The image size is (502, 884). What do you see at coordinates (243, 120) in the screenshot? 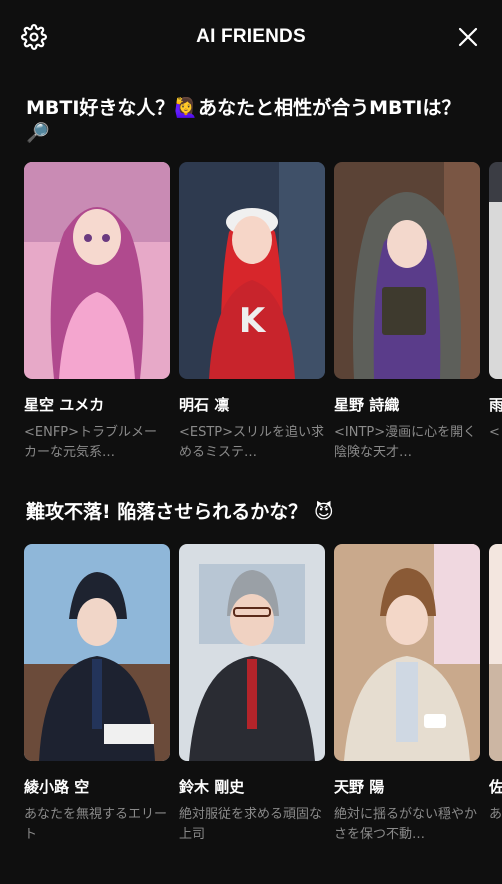
I see `section-title: MBTI好きな人？🙋‍♀️あなたと相性が合うMBTIは？🔎` at bounding box center [243, 120].